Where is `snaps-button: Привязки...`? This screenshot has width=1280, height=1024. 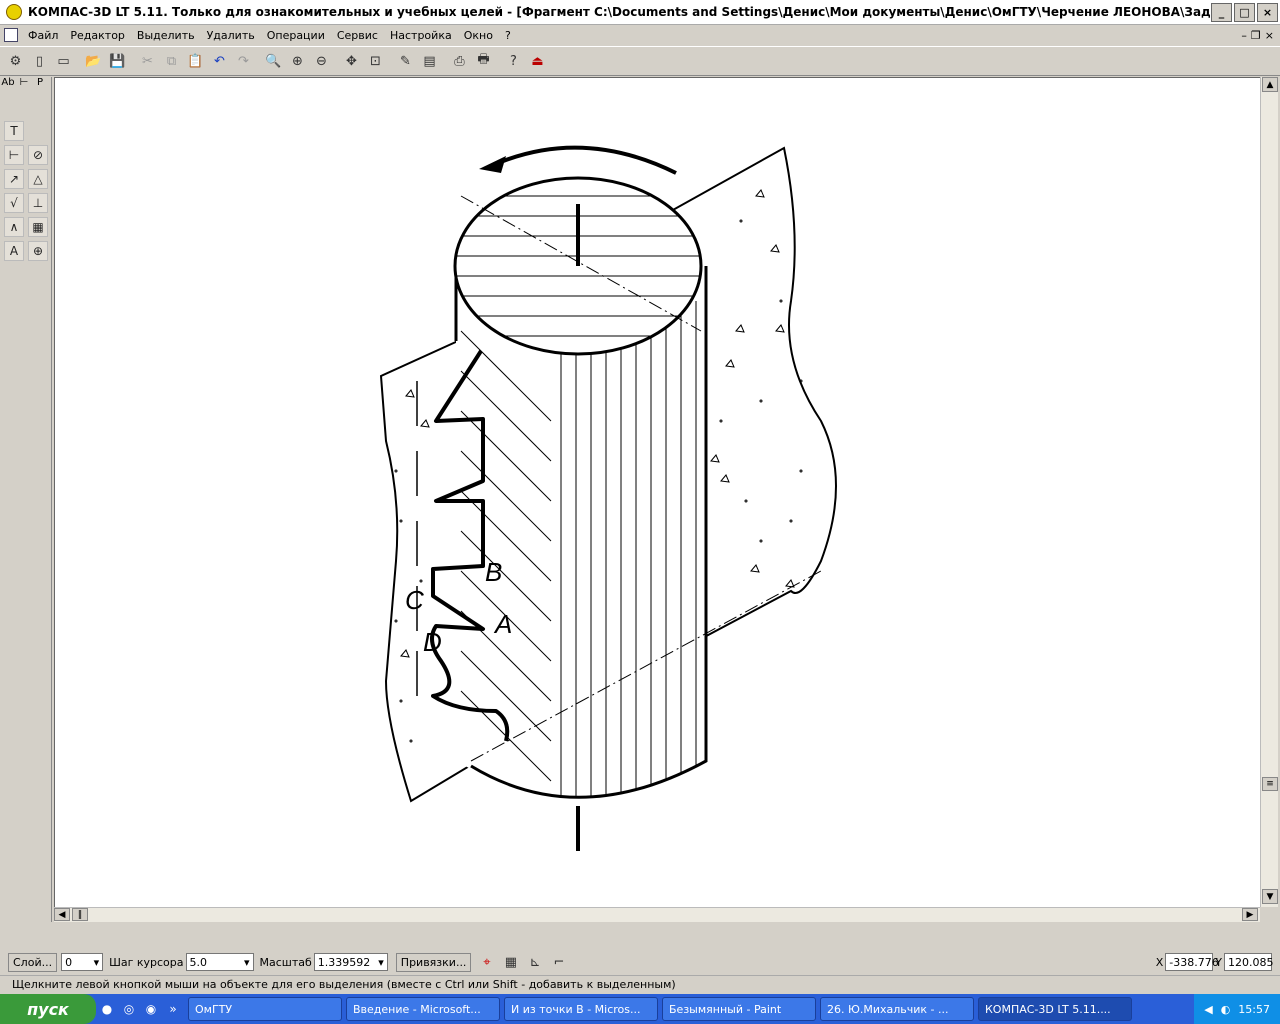 snaps-button: Привязки... is located at coordinates (433, 962).